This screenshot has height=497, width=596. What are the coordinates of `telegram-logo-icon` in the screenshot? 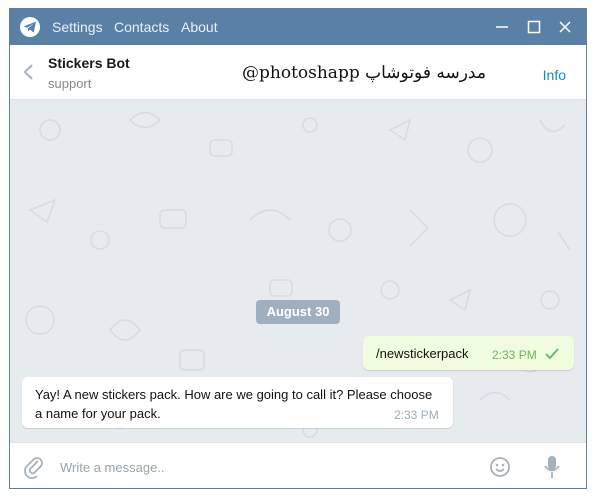 It's located at (30, 27).